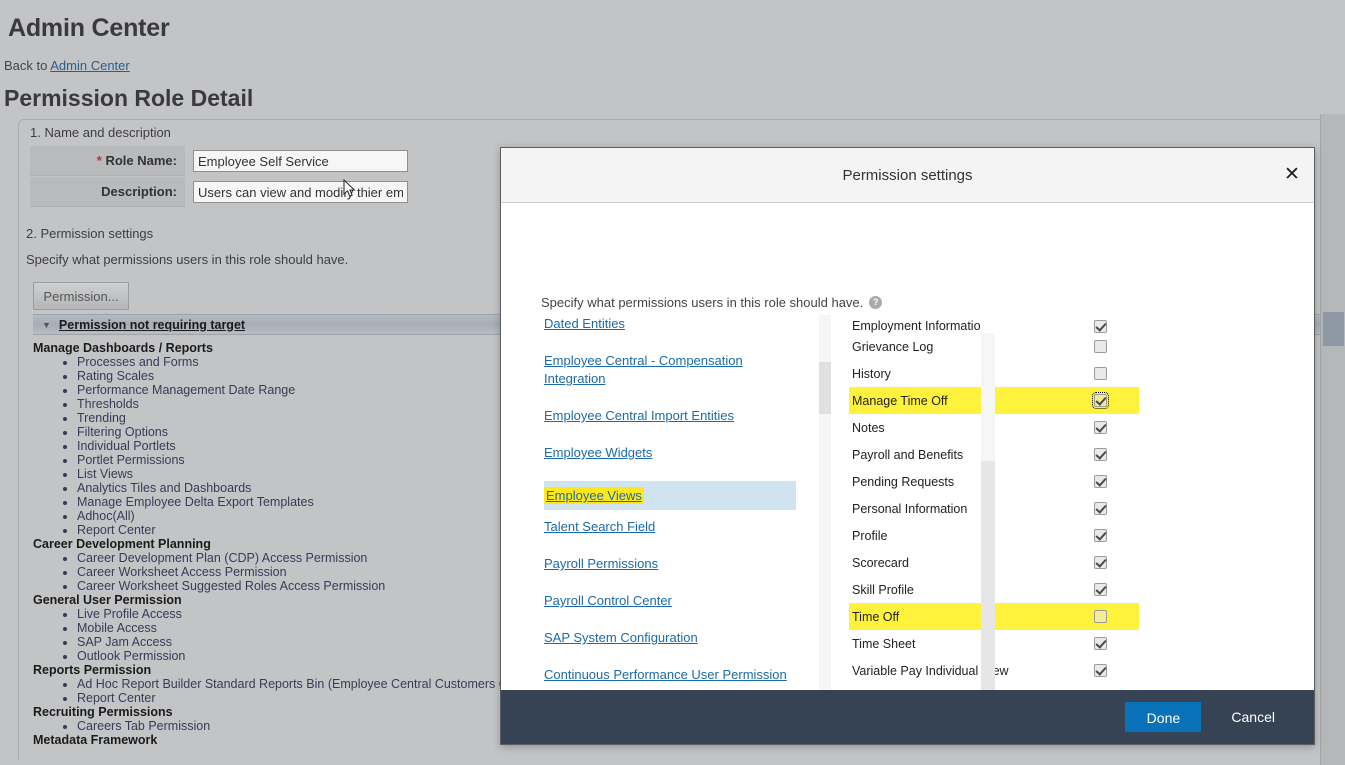 Image resolution: width=1345 pixels, height=765 pixels. I want to click on permission-checkbox-label: Manage Time Off, so click(900, 400).